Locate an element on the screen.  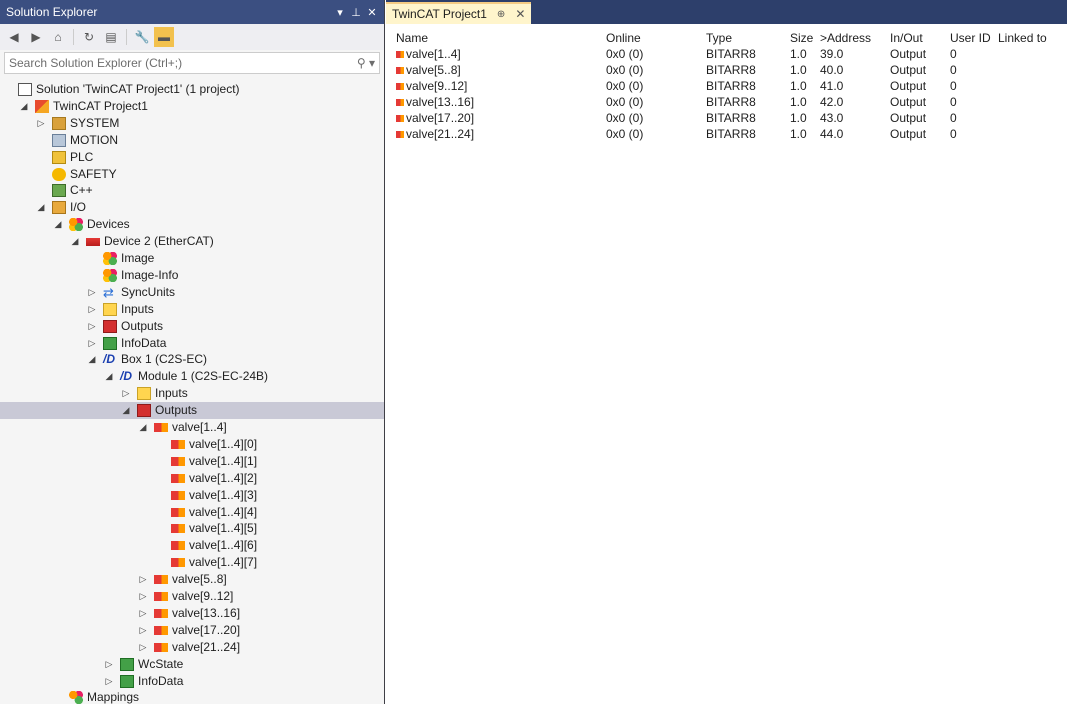
tree-item: ▷ SYSTEM is located at coordinates (192, 123).